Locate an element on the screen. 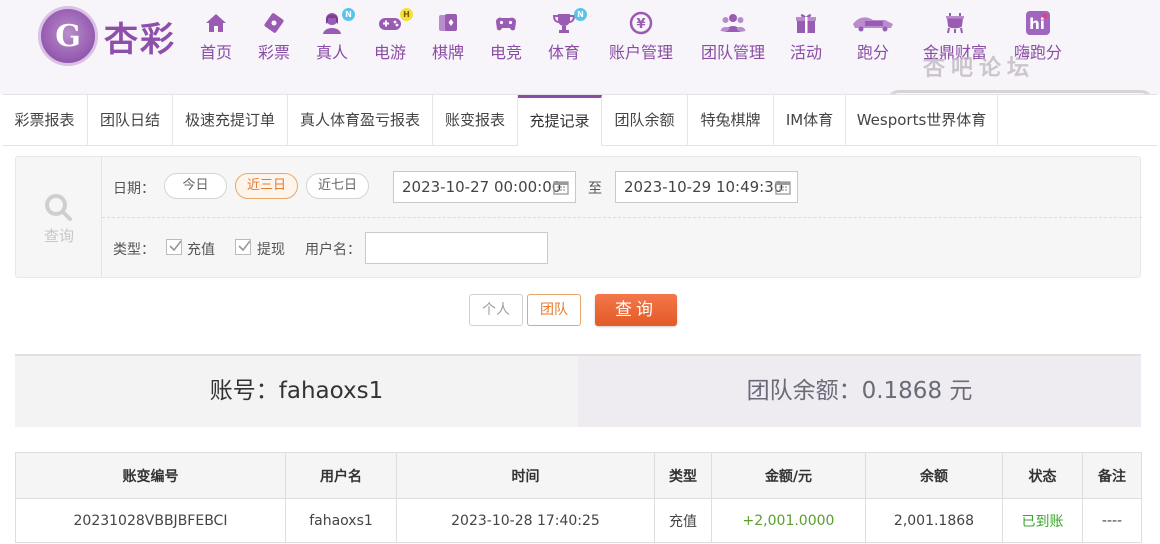 The image size is (1160, 544). hot-badge: H is located at coordinates (406, 14).